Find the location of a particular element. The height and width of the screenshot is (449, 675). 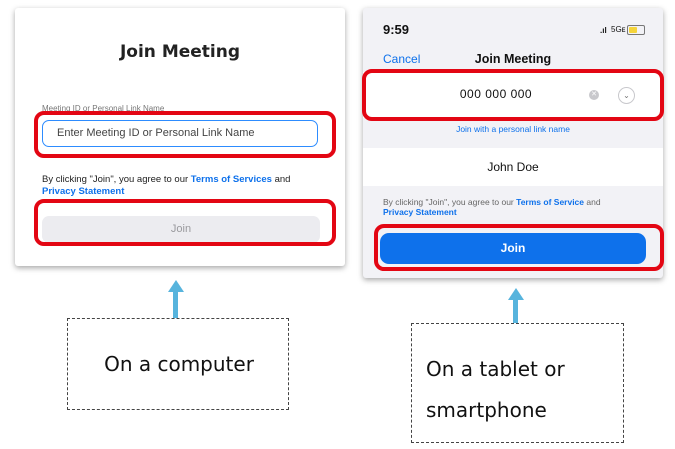

name-row: John Doe is located at coordinates (513, 167).